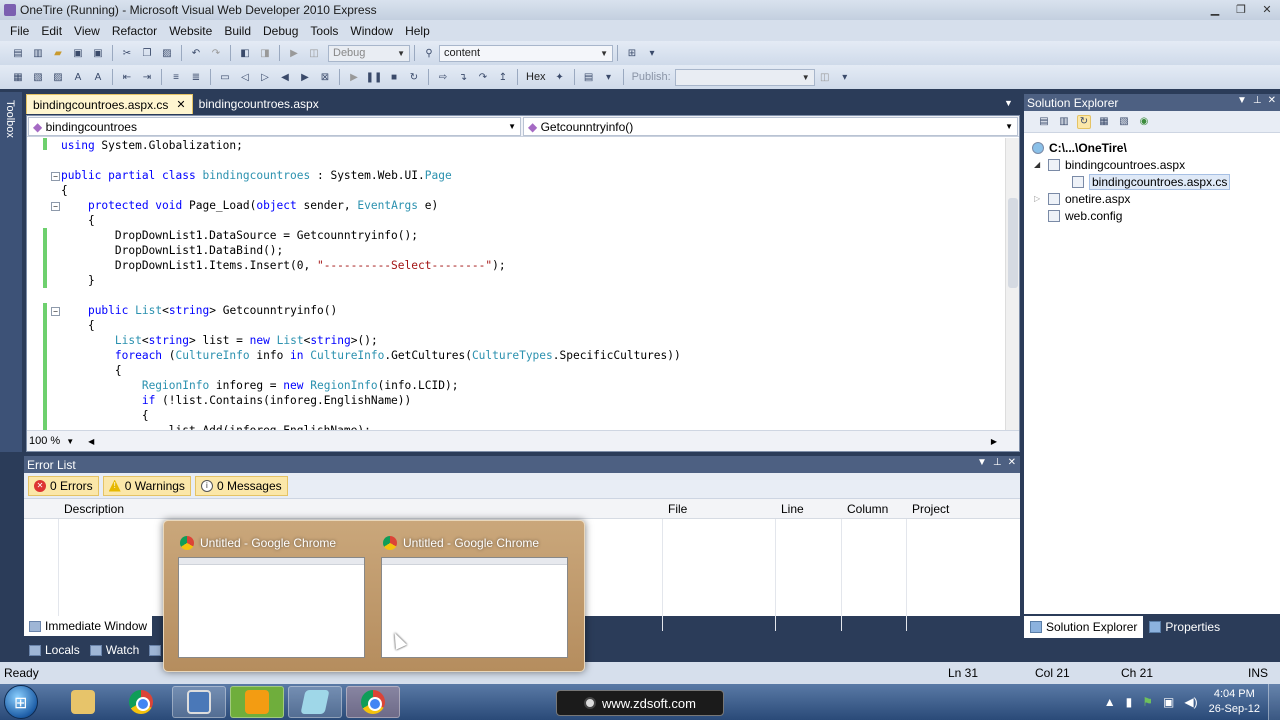  Describe the element at coordinates (54, 650) in the screenshot. I see `tab-locals: Locals` at that location.